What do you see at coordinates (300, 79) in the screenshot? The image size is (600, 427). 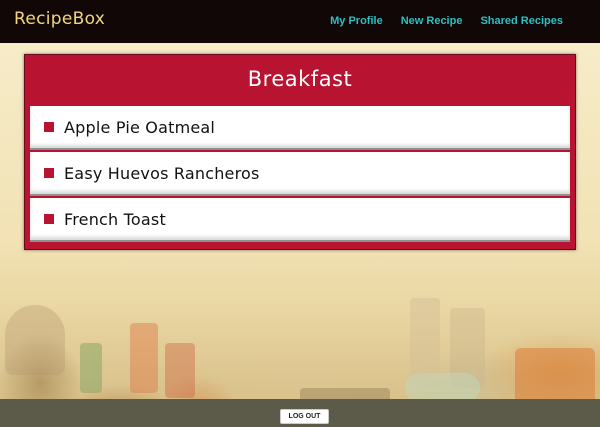 I see `category-title: Breakfast` at bounding box center [300, 79].